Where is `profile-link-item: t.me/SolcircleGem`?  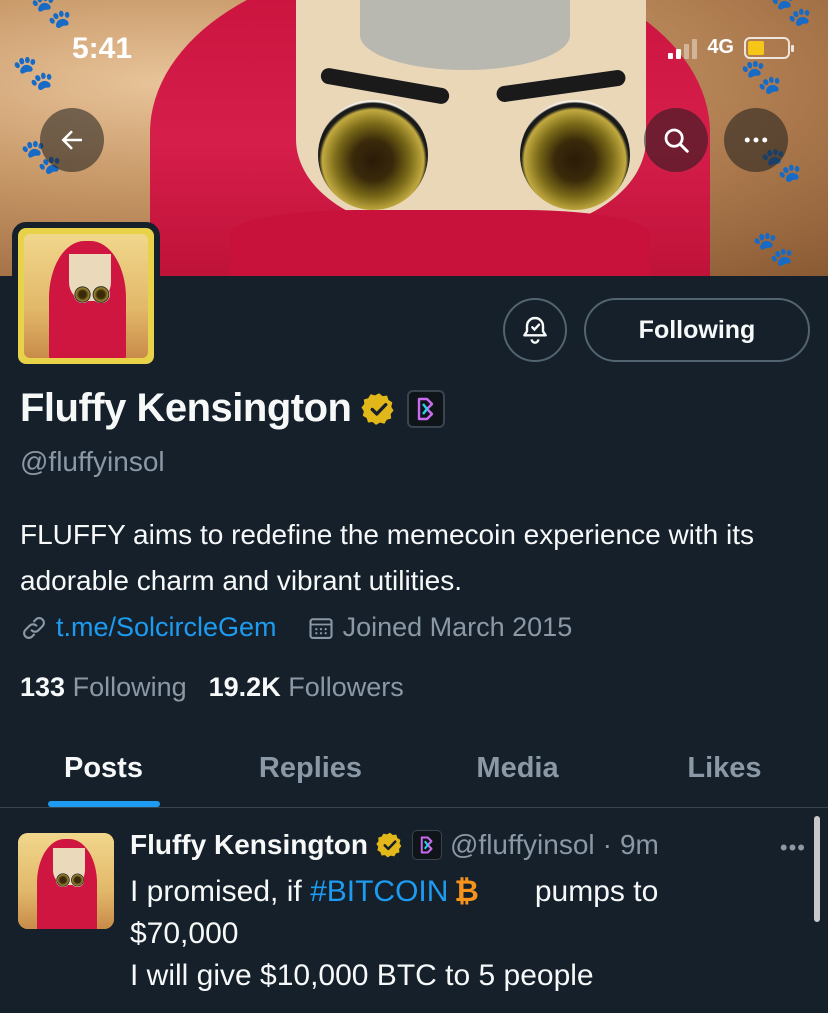
profile-link-item: t.me/SolcircleGem is located at coordinates (148, 627).